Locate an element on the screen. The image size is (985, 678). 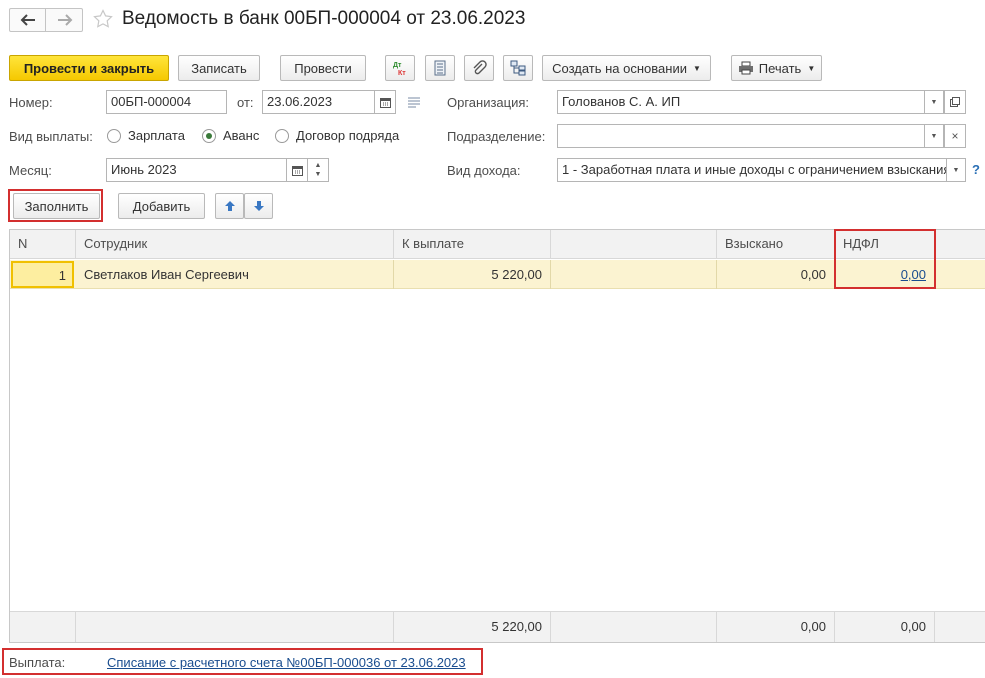
favorite-star-icon is located at coordinates (104, 20).